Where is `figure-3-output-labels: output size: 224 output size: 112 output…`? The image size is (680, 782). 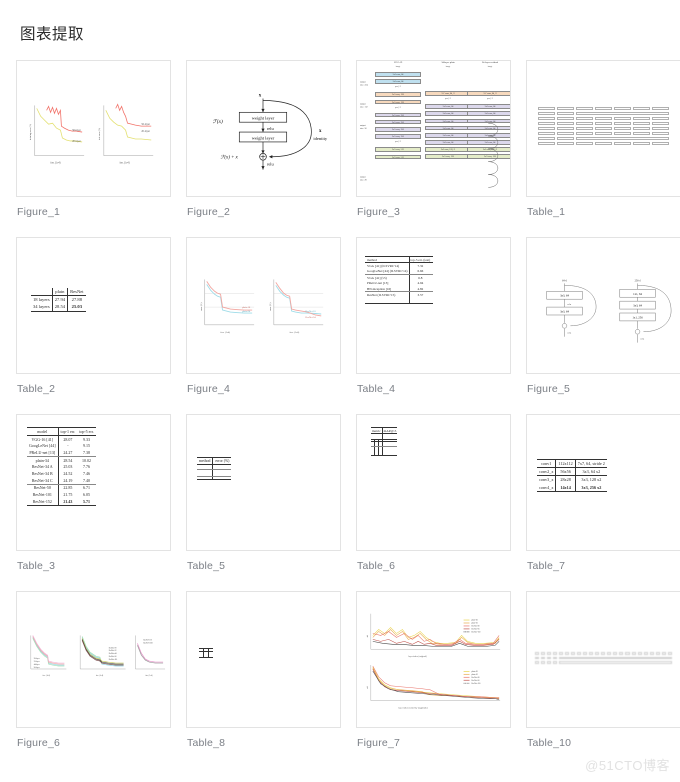
figure-3-output-labels: output size: 224 output size: 112 output… is located at coordinates (364, 132).